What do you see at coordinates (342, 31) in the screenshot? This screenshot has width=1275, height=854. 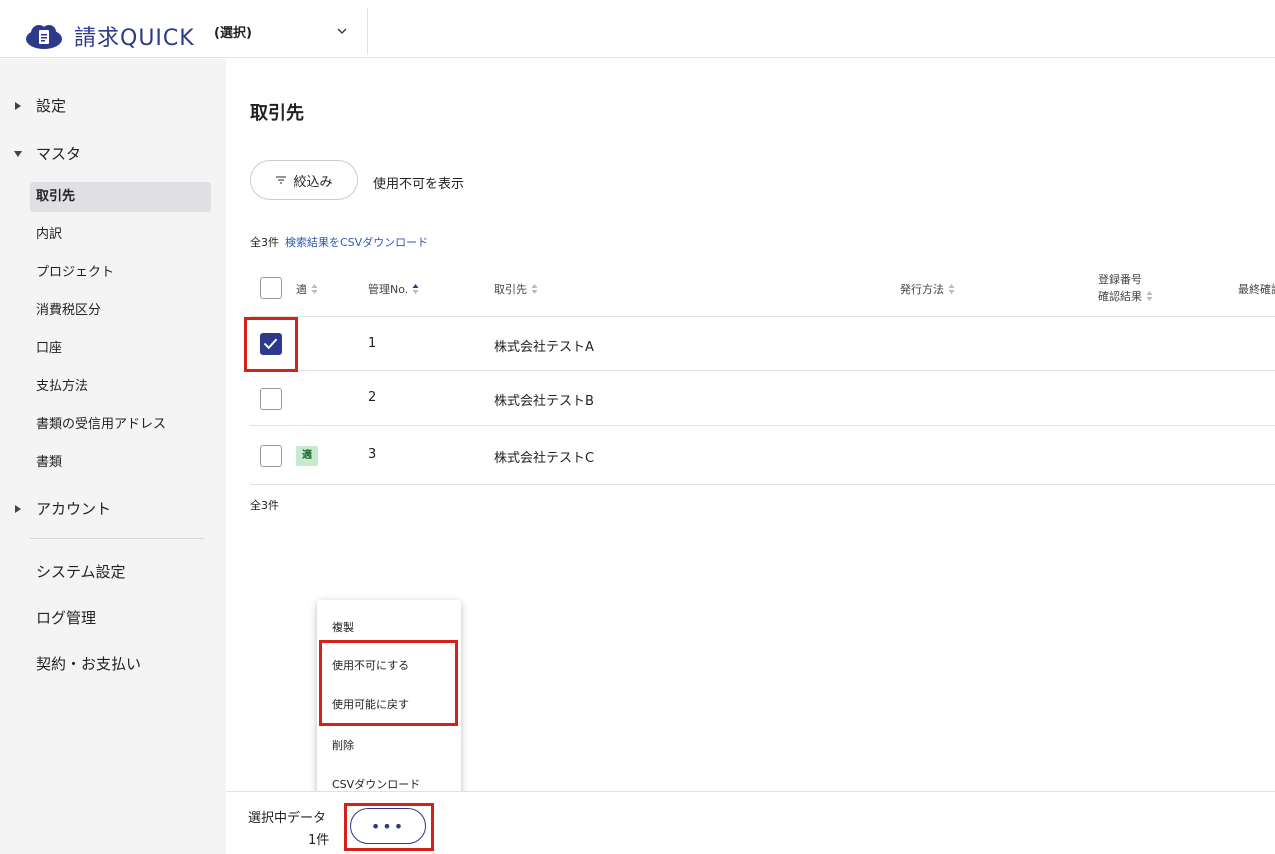 I see `chevron-down-icon` at bounding box center [342, 31].